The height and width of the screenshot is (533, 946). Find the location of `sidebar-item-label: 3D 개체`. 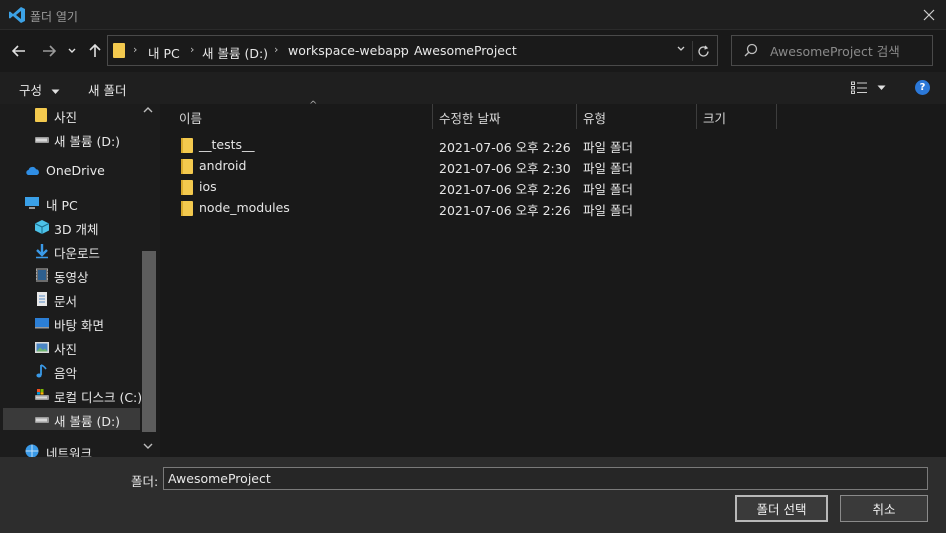

sidebar-item-label: 3D 개체 is located at coordinates (76, 229).